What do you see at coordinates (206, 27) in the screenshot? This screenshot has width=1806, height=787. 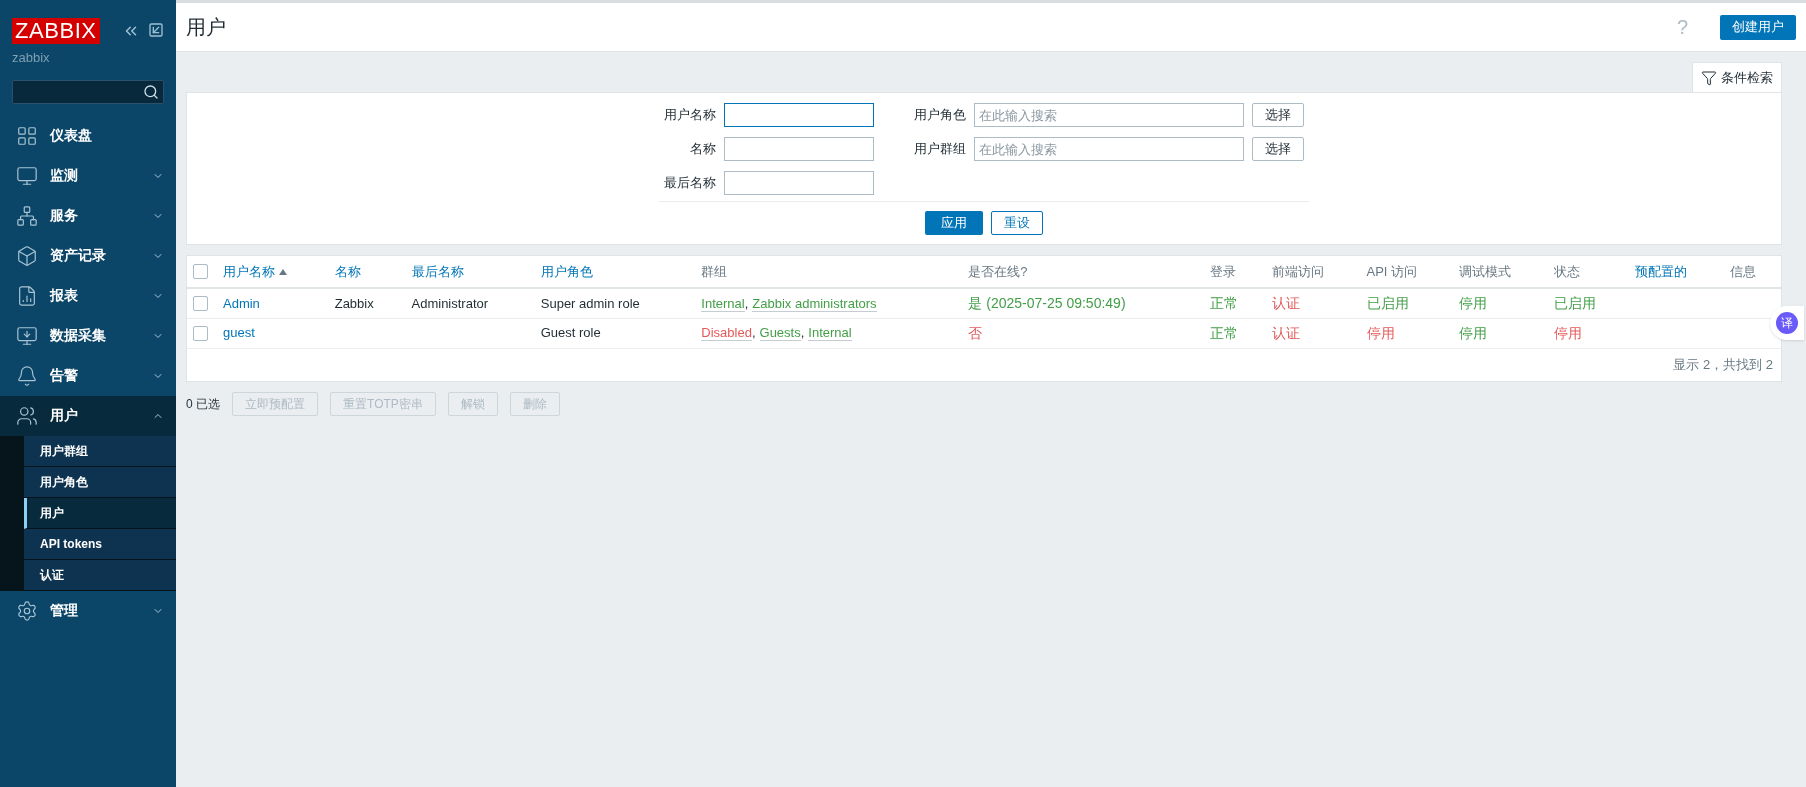 I see `page-title: 用户` at bounding box center [206, 27].